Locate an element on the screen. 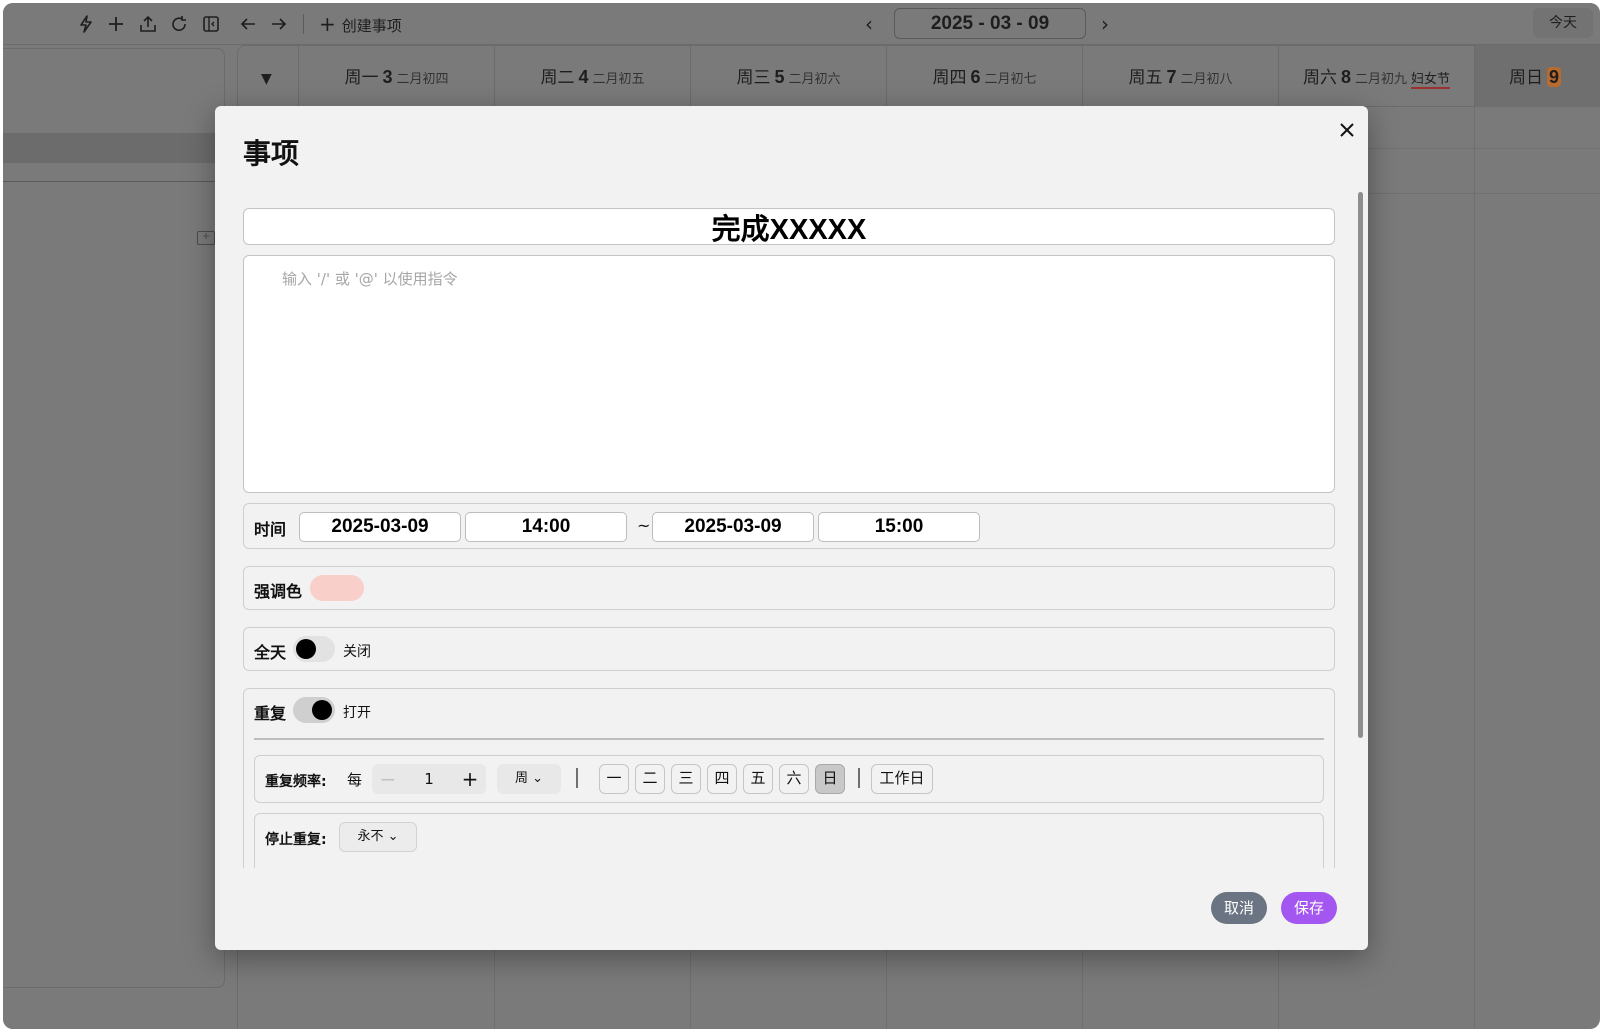 The height and width of the screenshot is (1032, 1602). stop-repeat-value: 永不 is located at coordinates (370, 836).